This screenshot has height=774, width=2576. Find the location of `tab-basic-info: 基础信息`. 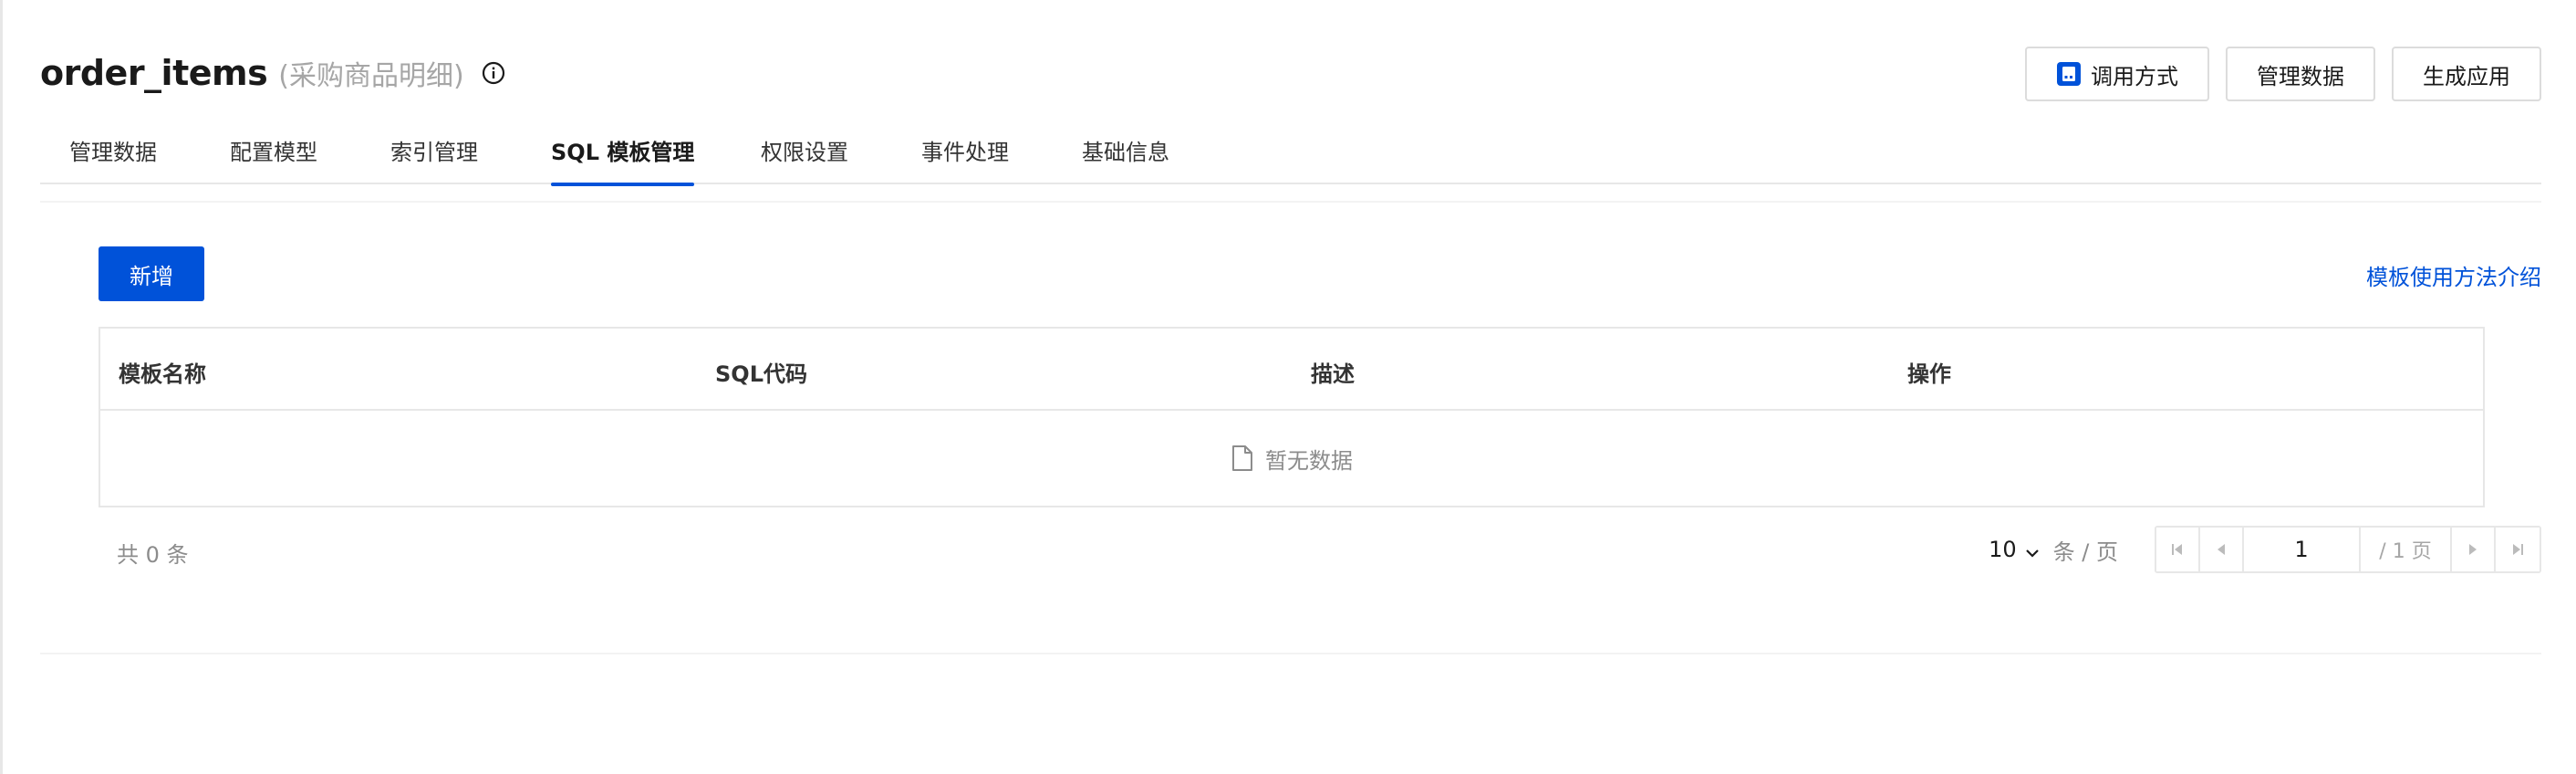

tab-basic-info: 基础信息 is located at coordinates (1125, 160).